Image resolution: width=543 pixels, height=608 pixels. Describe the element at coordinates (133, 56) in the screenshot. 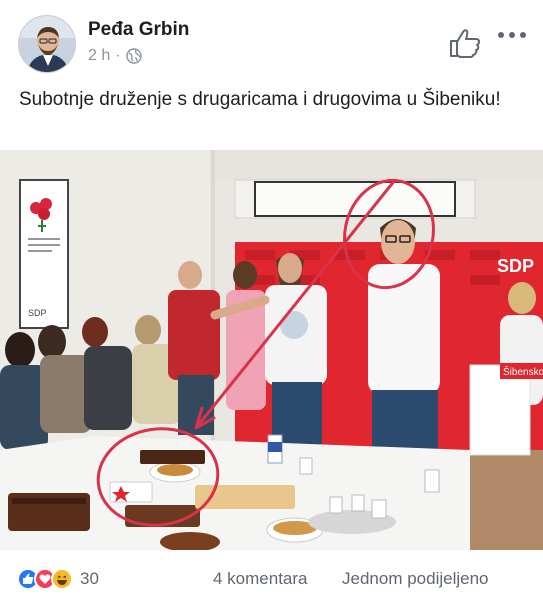

I see `globe-icon` at that location.